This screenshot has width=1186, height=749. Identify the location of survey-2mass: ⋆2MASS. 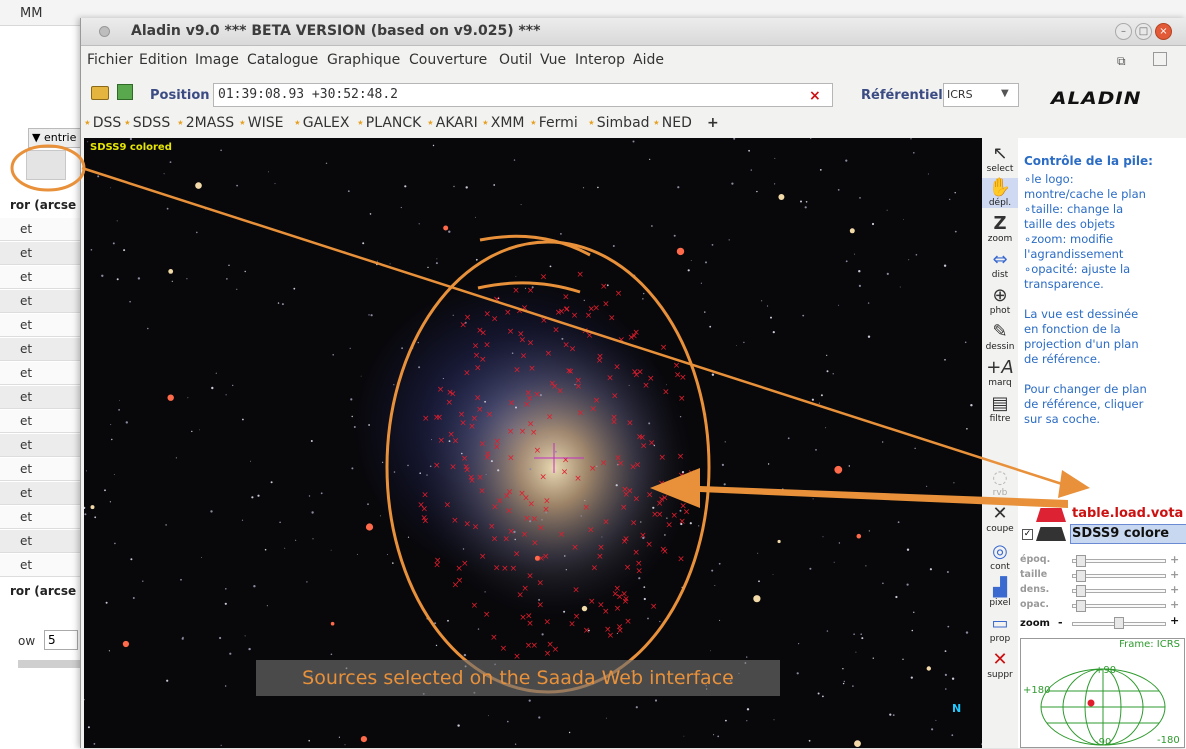
(205, 123).